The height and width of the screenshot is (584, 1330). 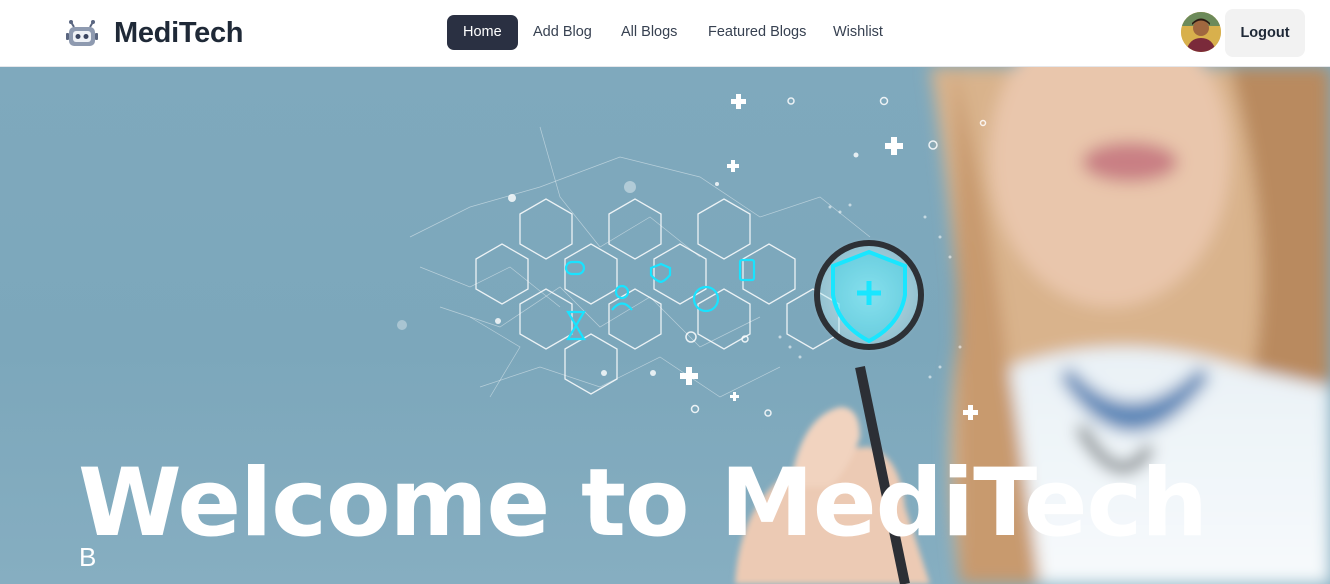 What do you see at coordinates (562, 32) in the screenshot?
I see `nav-add-blog: Add Blog` at bounding box center [562, 32].